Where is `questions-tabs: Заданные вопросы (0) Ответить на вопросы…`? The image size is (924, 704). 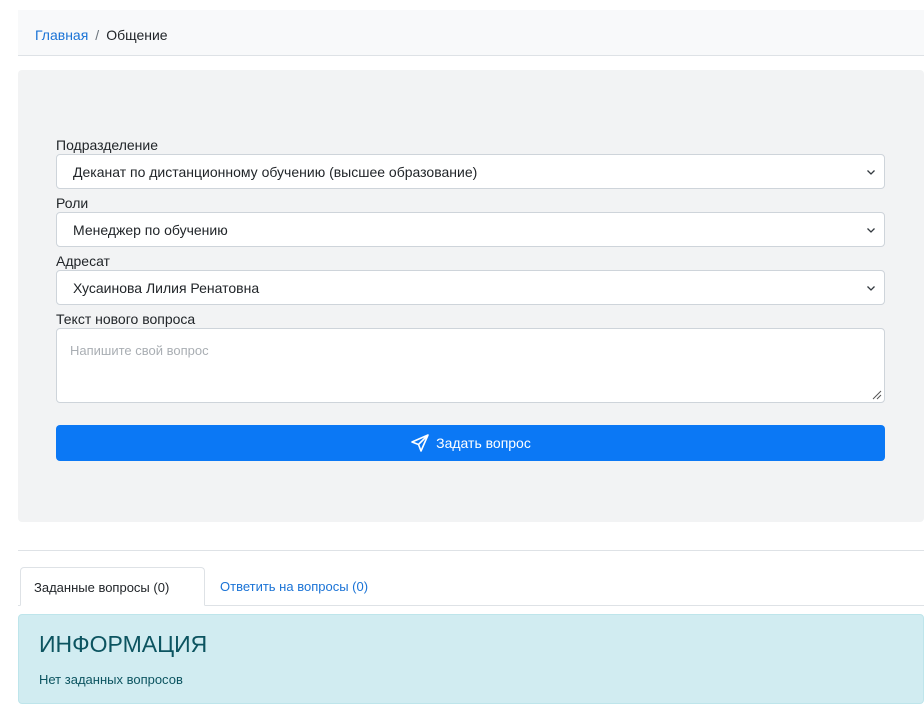
questions-tabs: Заданные вопросы (0) Ответить на вопросы… is located at coordinates (471, 586).